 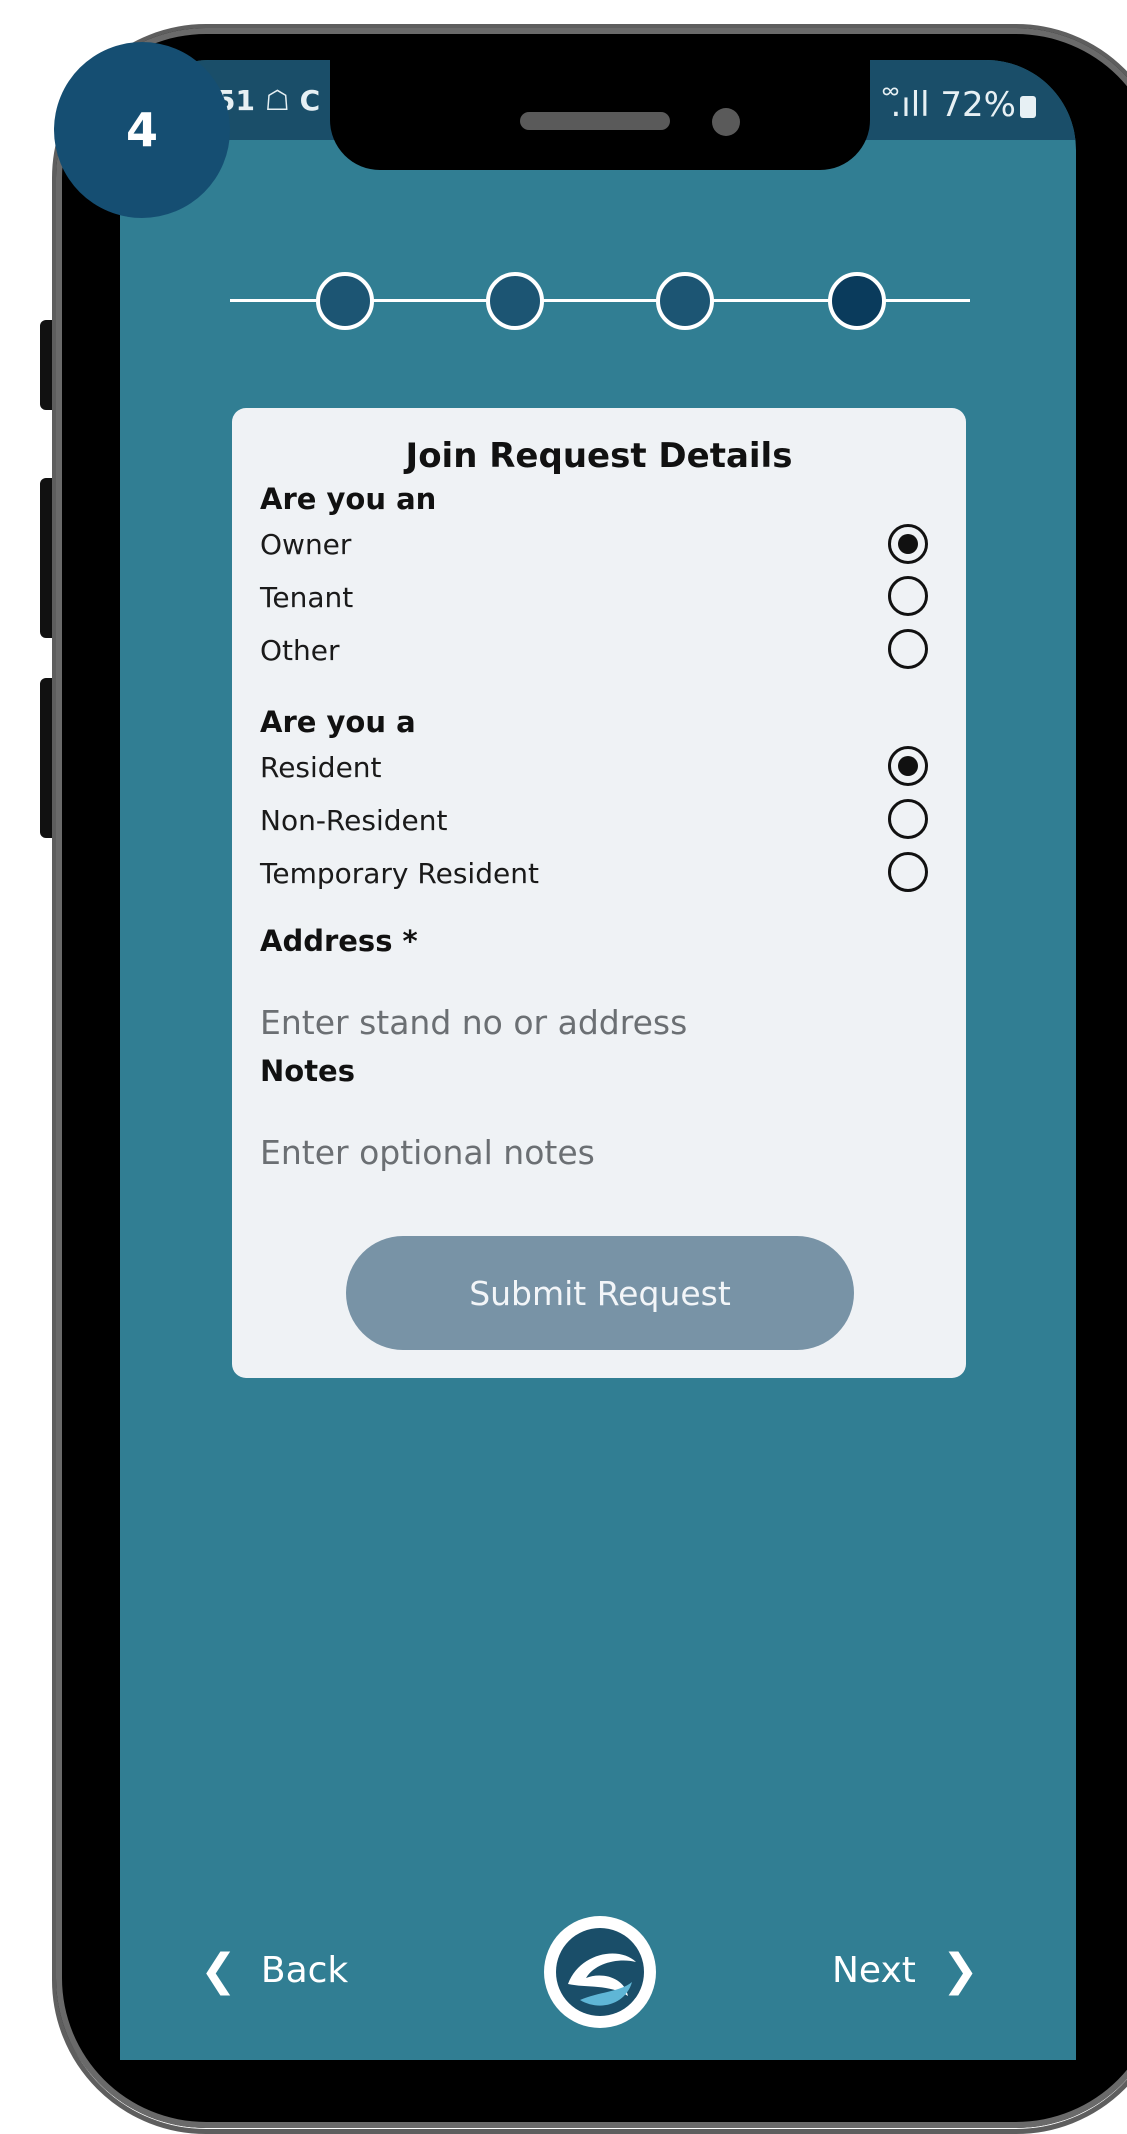 What do you see at coordinates (600, 301) in the screenshot?
I see `progress-stepper` at bounding box center [600, 301].